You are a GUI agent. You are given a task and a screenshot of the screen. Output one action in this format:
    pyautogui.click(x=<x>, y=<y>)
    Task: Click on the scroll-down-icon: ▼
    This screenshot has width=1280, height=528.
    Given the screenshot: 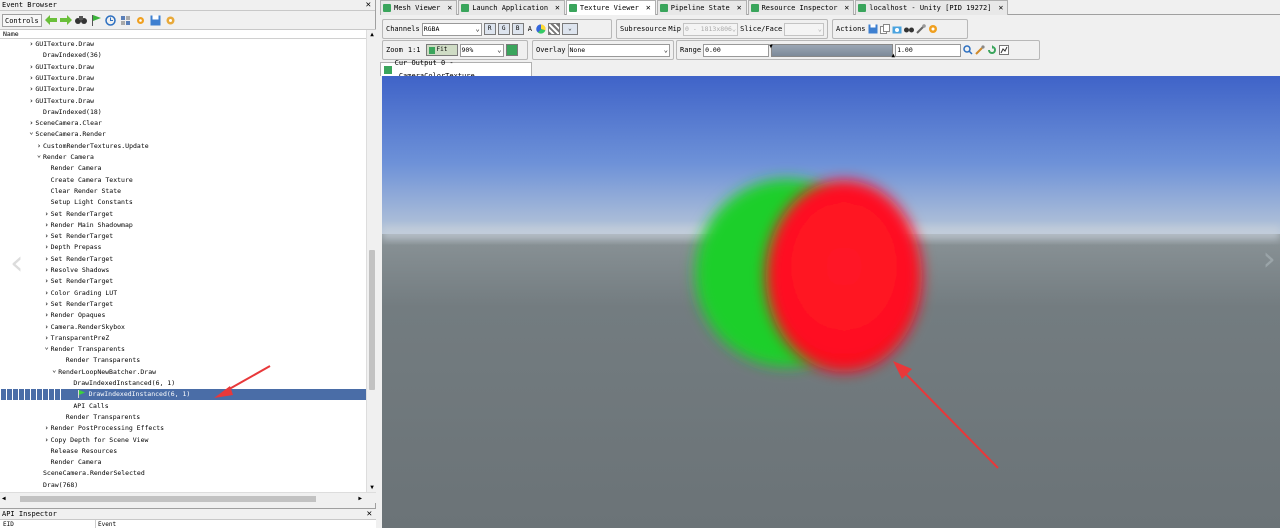 What is the action you would take?
    pyautogui.click(x=372, y=487)
    